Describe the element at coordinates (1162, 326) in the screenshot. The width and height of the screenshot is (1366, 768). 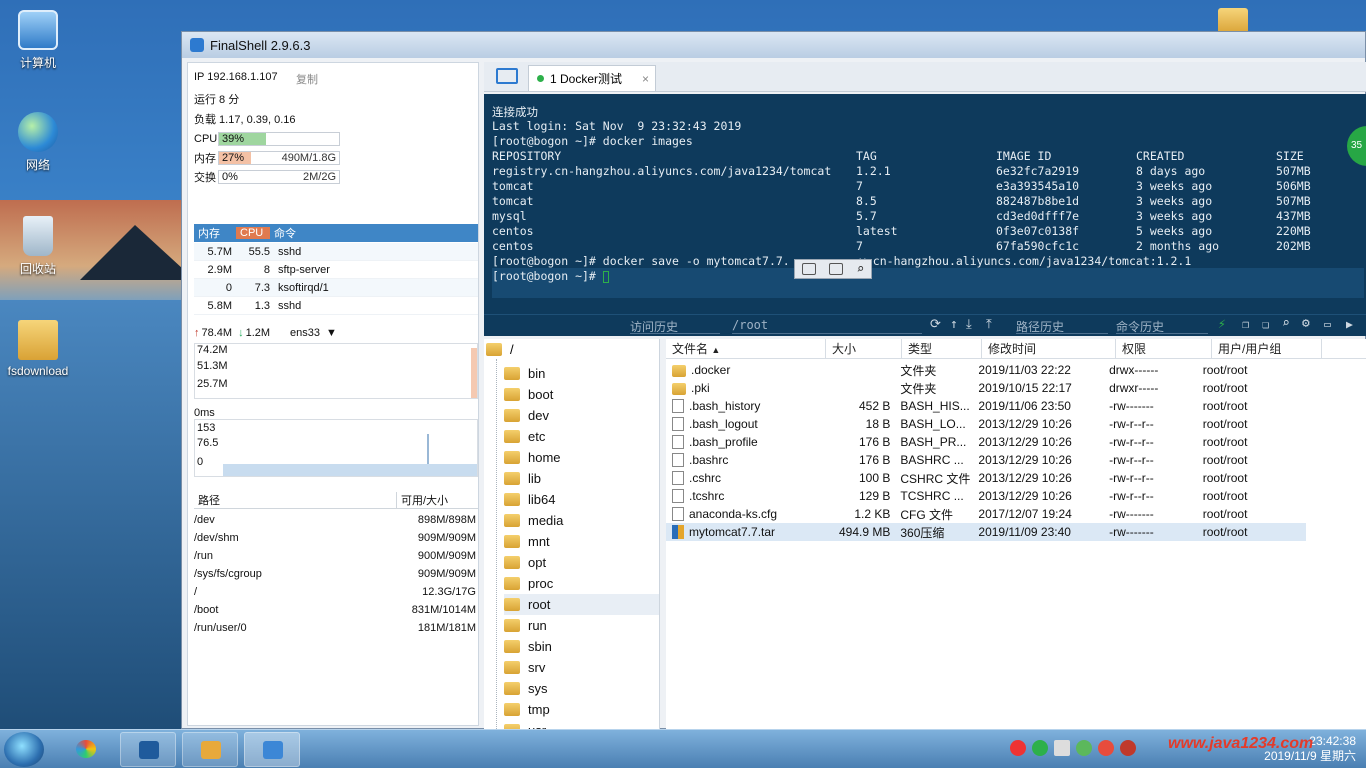
I see `command-history-field: 命令历史` at that location.